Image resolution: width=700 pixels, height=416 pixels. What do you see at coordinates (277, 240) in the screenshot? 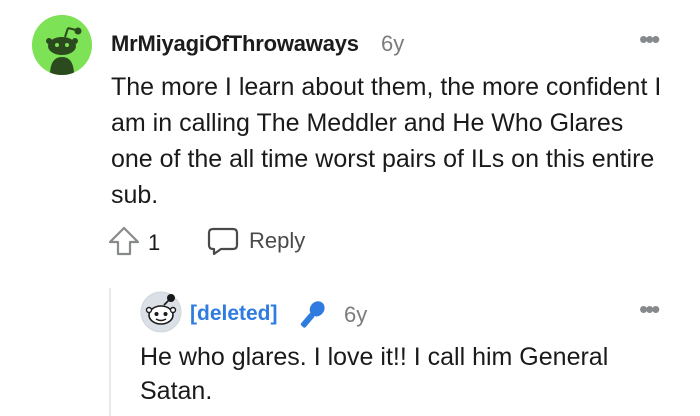
I see `reply-label: Reply` at bounding box center [277, 240].